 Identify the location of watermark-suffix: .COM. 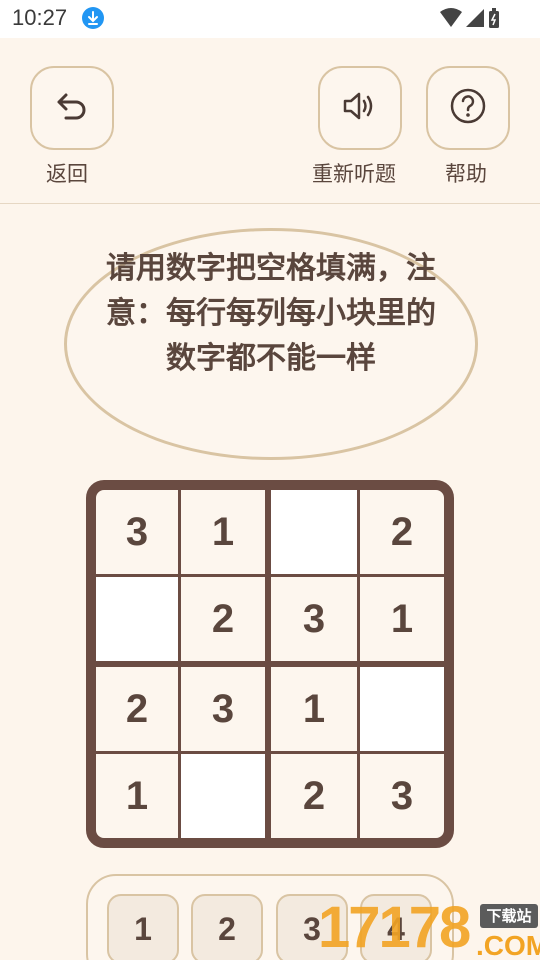
(508, 945).